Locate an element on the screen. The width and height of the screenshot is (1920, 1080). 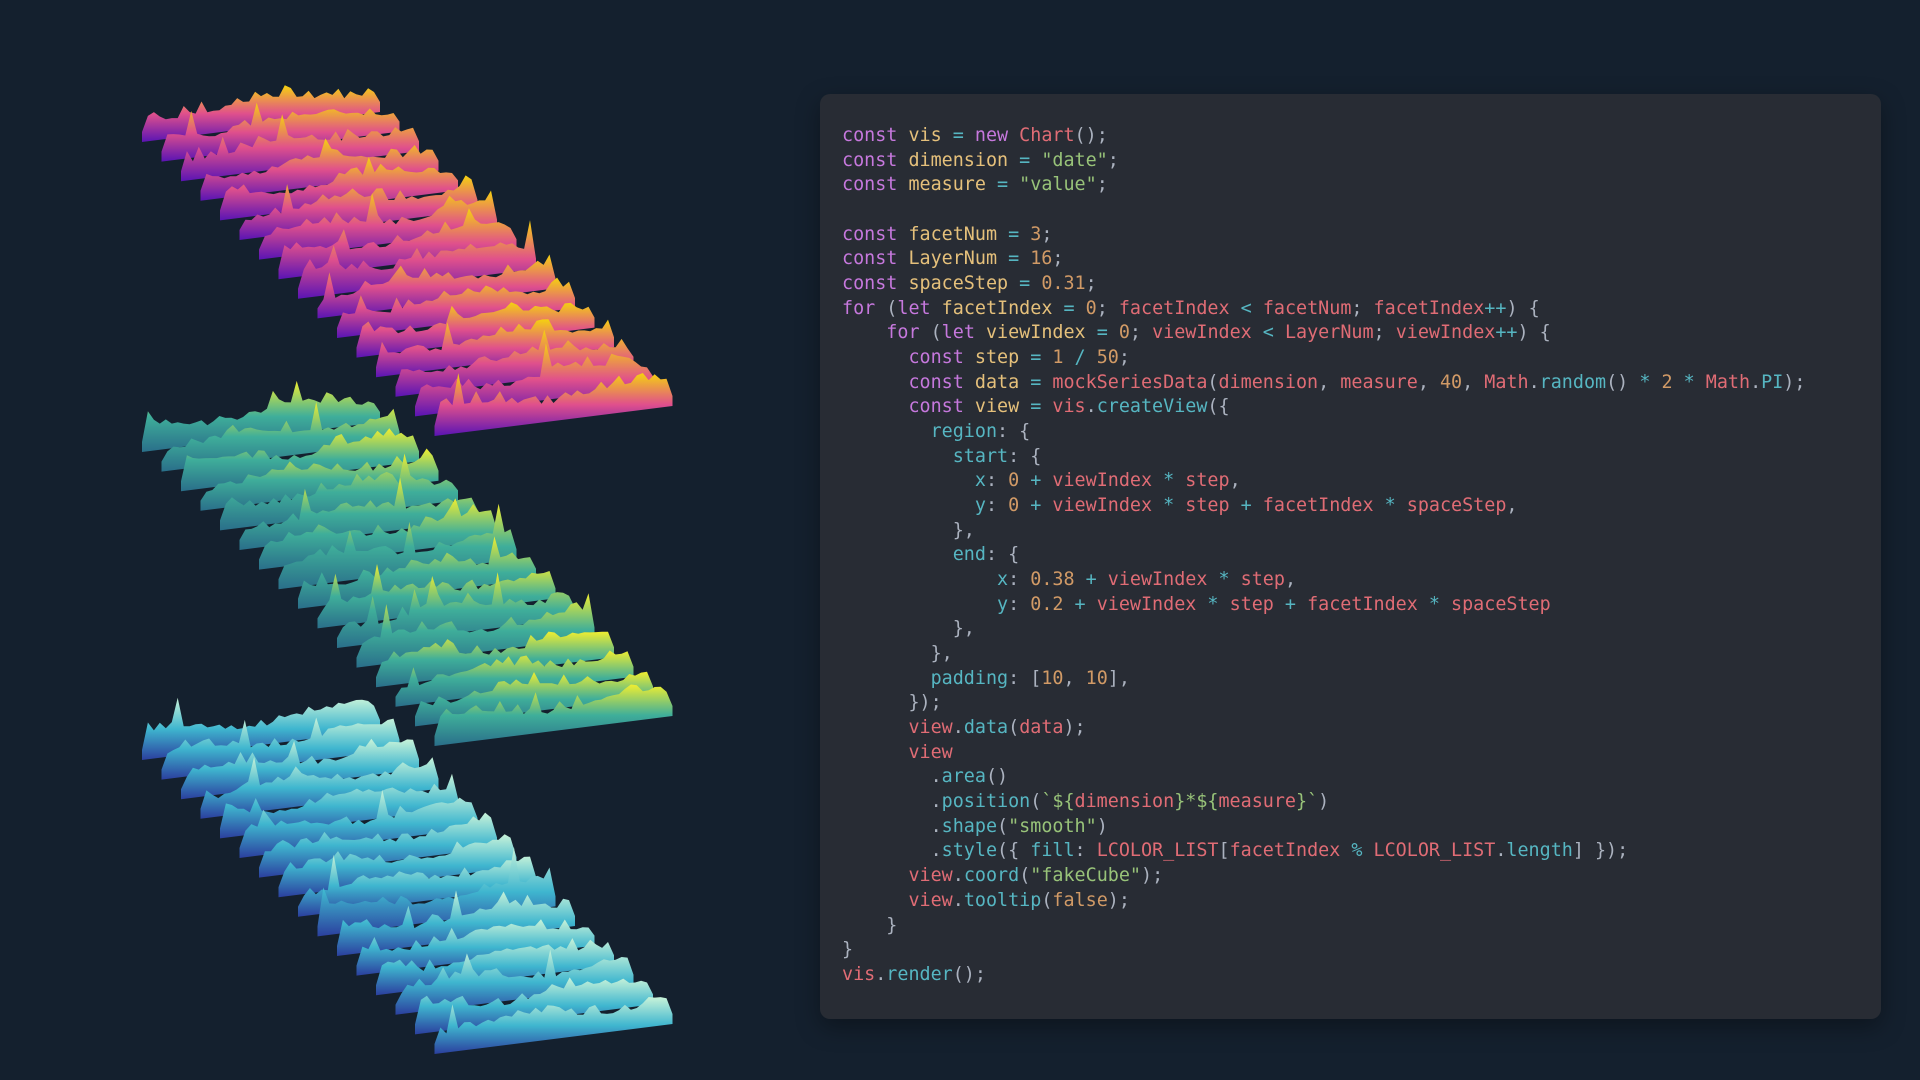
code-line: start: { is located at coordinates (1323, 457).